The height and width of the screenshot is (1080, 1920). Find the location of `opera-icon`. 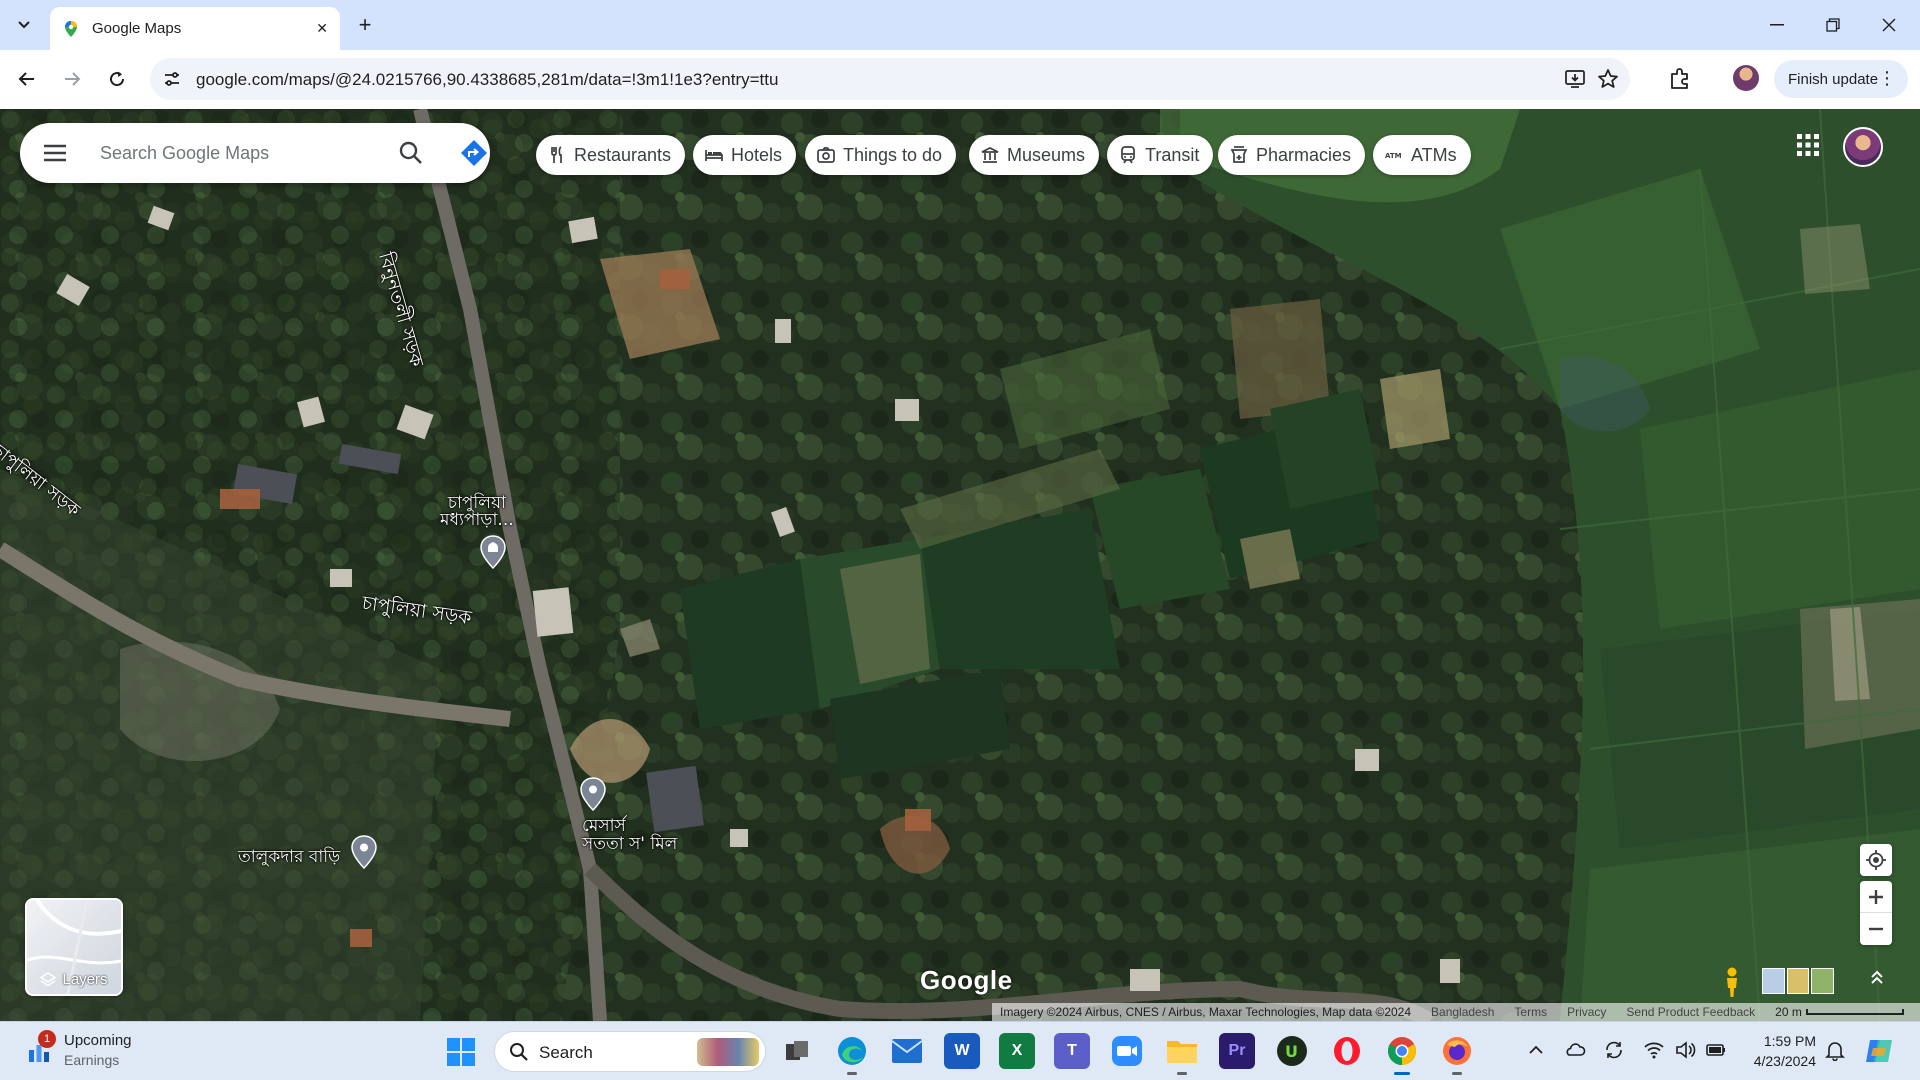

opera-icon is located at coordinates (1347, 1051).